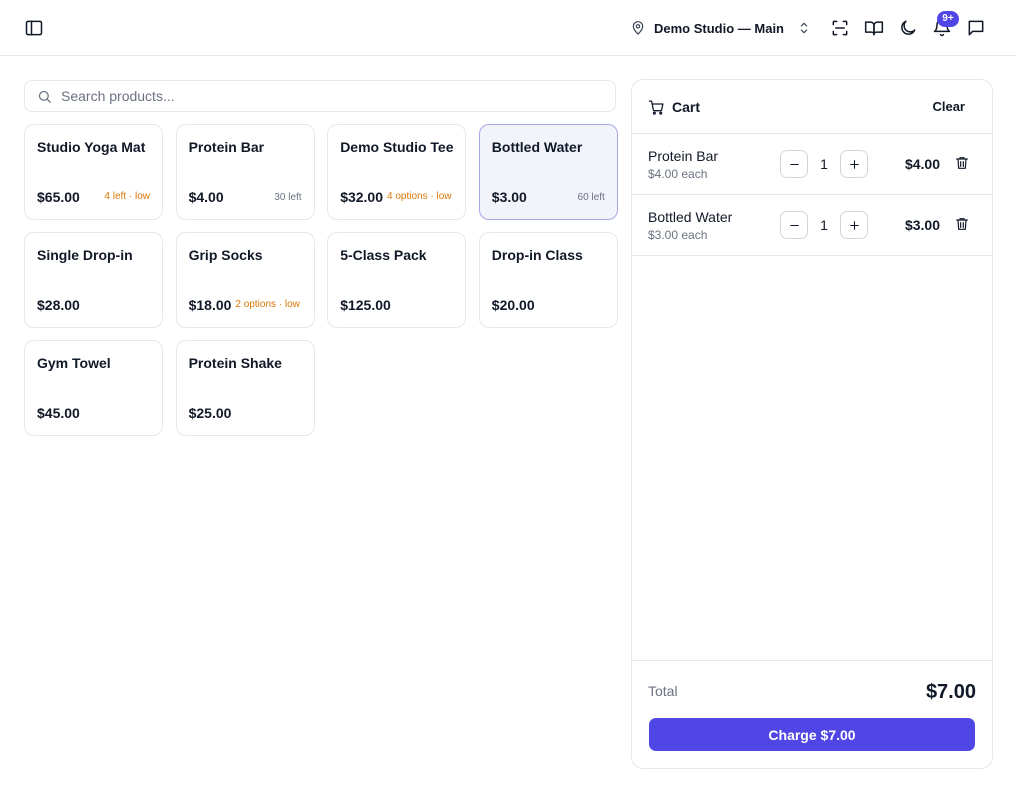 The width and height of the screenshot is (1016, 792). What do you see at coordinates (948, 106) in the screenshot?
I see `clear-cart-button: Clear` at bounding box center [948, 106].